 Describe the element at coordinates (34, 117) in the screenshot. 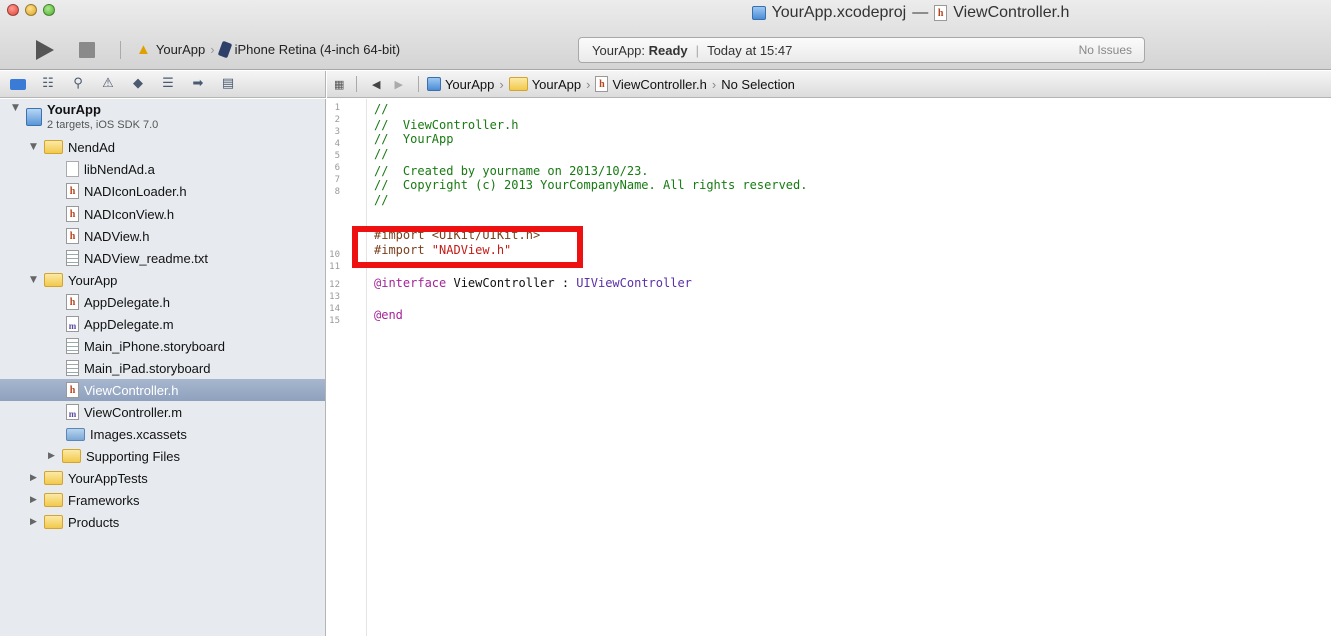

I see `project-icon` at that location.